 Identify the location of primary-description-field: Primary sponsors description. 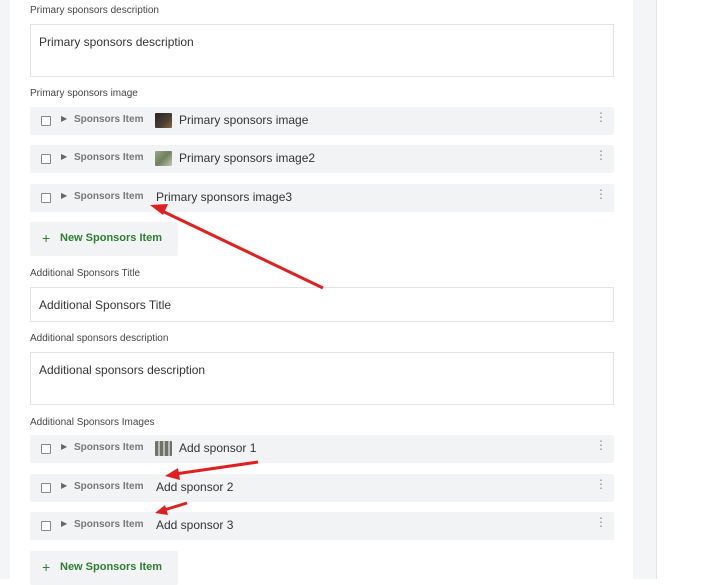
(322, 50).